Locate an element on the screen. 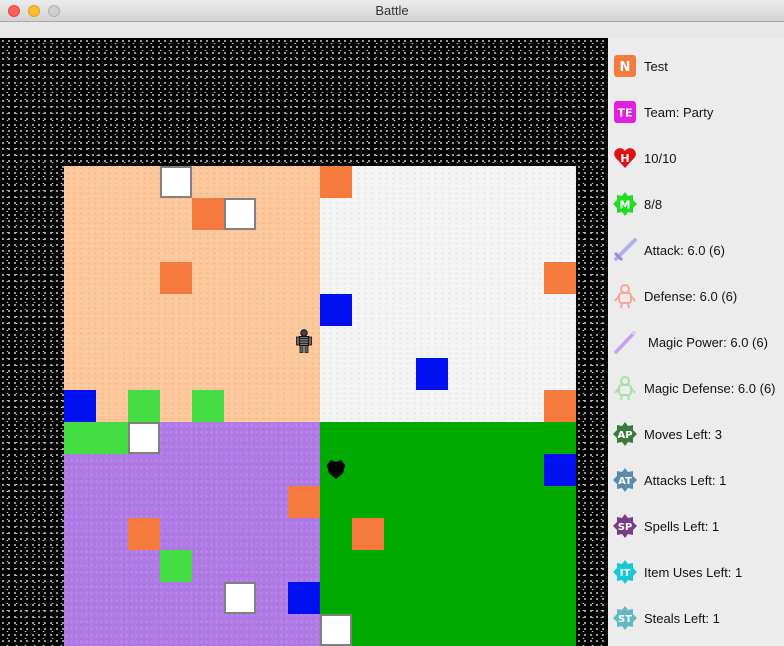  svg-text: ST is located at coordinates (625, 619).